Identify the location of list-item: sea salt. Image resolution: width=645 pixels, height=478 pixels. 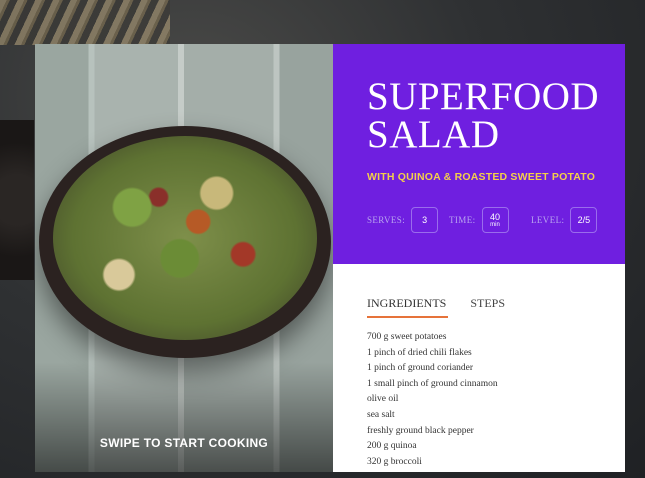
(381, 414).